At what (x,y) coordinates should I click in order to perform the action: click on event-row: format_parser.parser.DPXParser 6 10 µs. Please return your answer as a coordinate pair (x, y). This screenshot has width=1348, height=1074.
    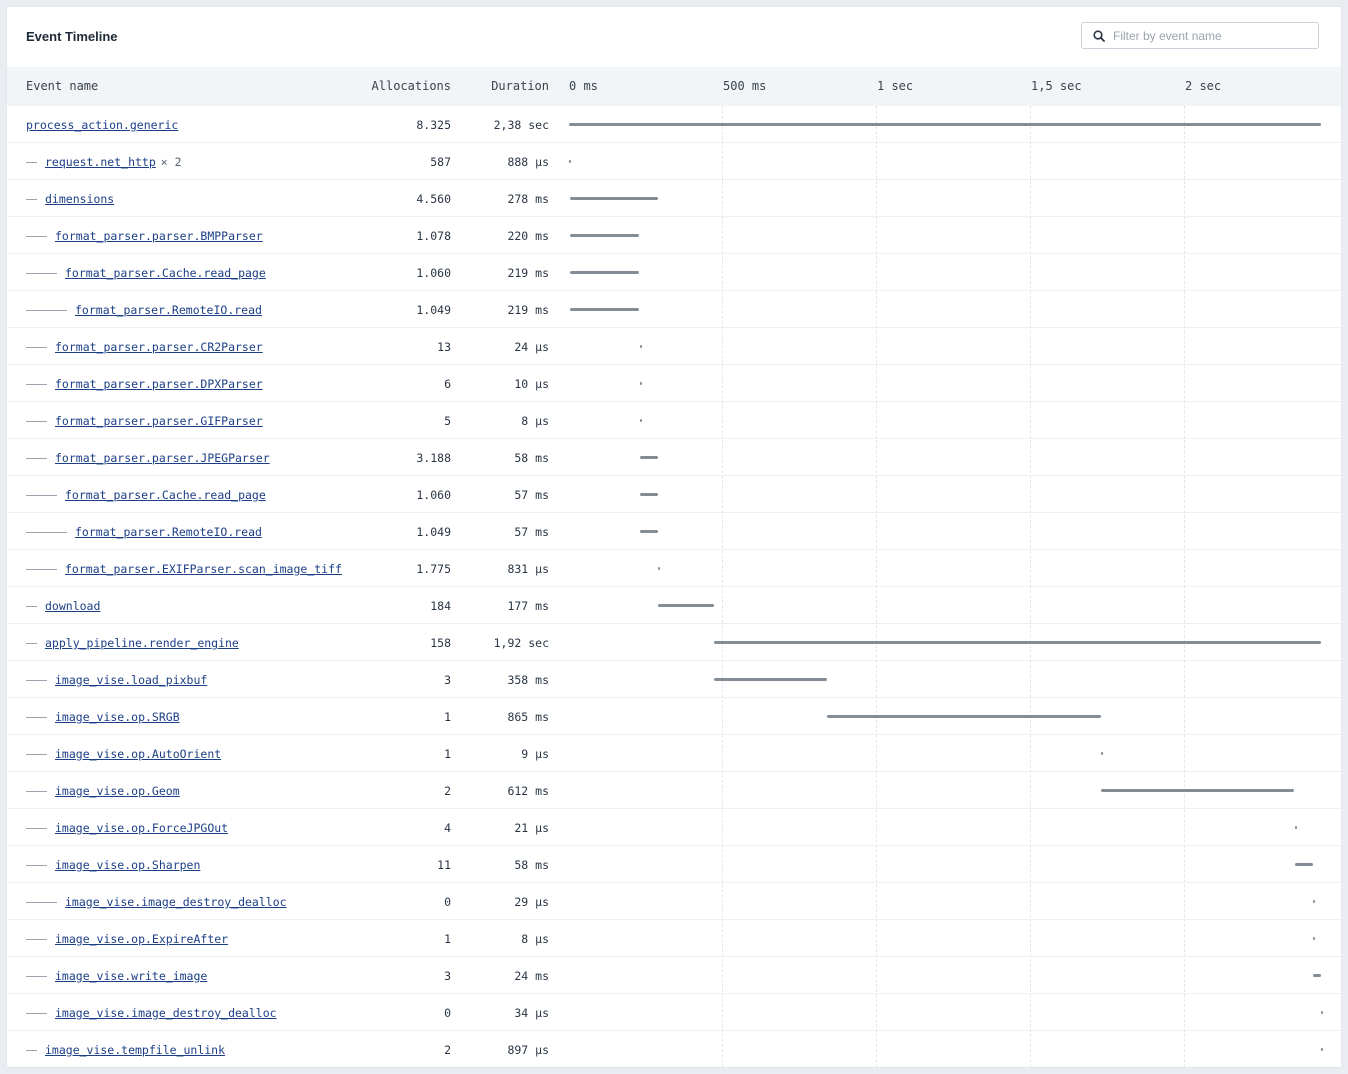
    Looking at the image, I should click on (674, 383).